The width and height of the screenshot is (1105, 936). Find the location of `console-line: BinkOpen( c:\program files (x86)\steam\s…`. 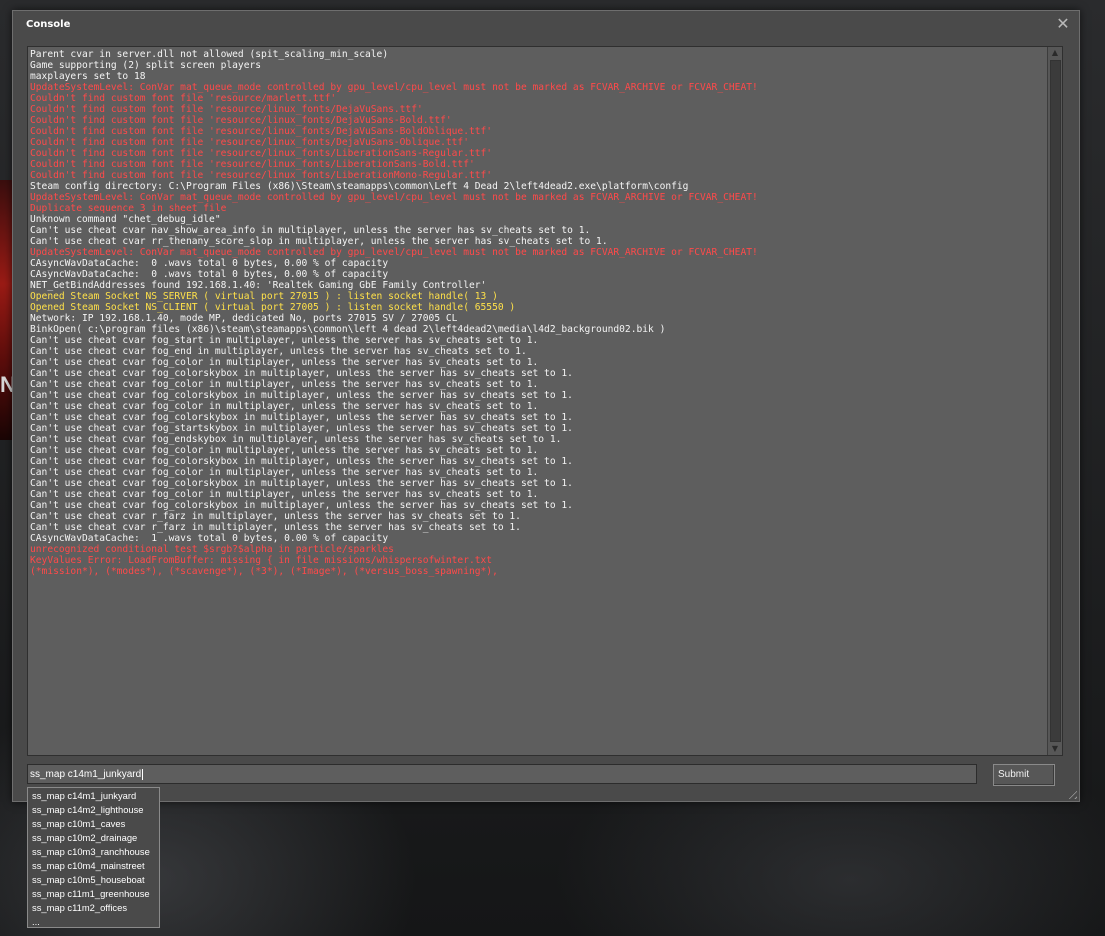

console-line: BinkOpen( c:\program files (x86)\steam\s… is located at coordinates (348, 329).